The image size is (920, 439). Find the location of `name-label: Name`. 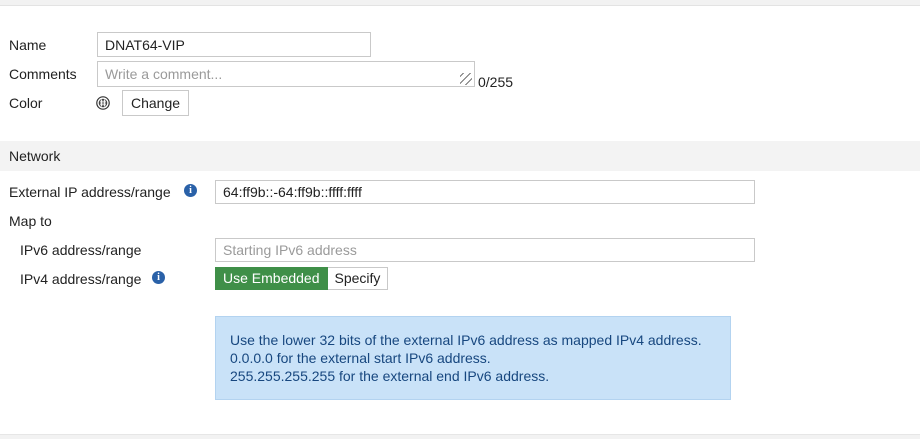

name-label: Name is located at coordinates (28, 45).